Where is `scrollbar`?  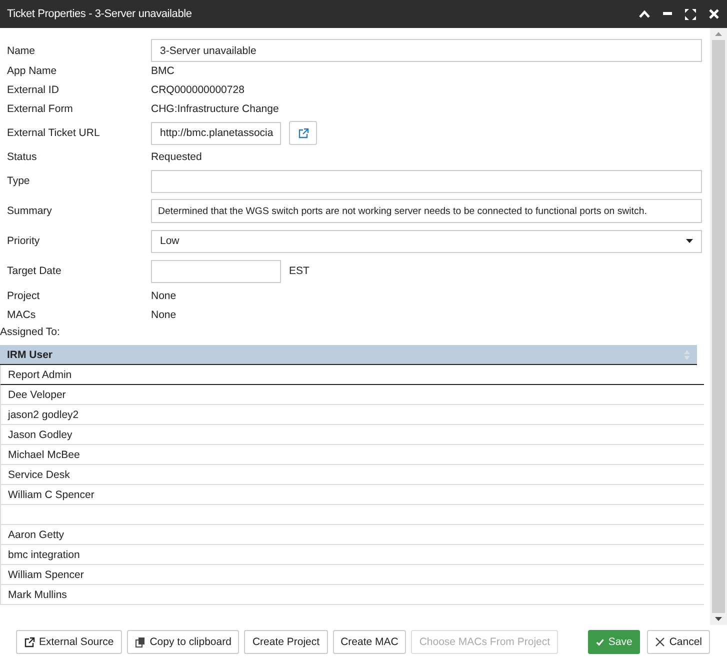 scrollbar is located at coordinates (718, 326).